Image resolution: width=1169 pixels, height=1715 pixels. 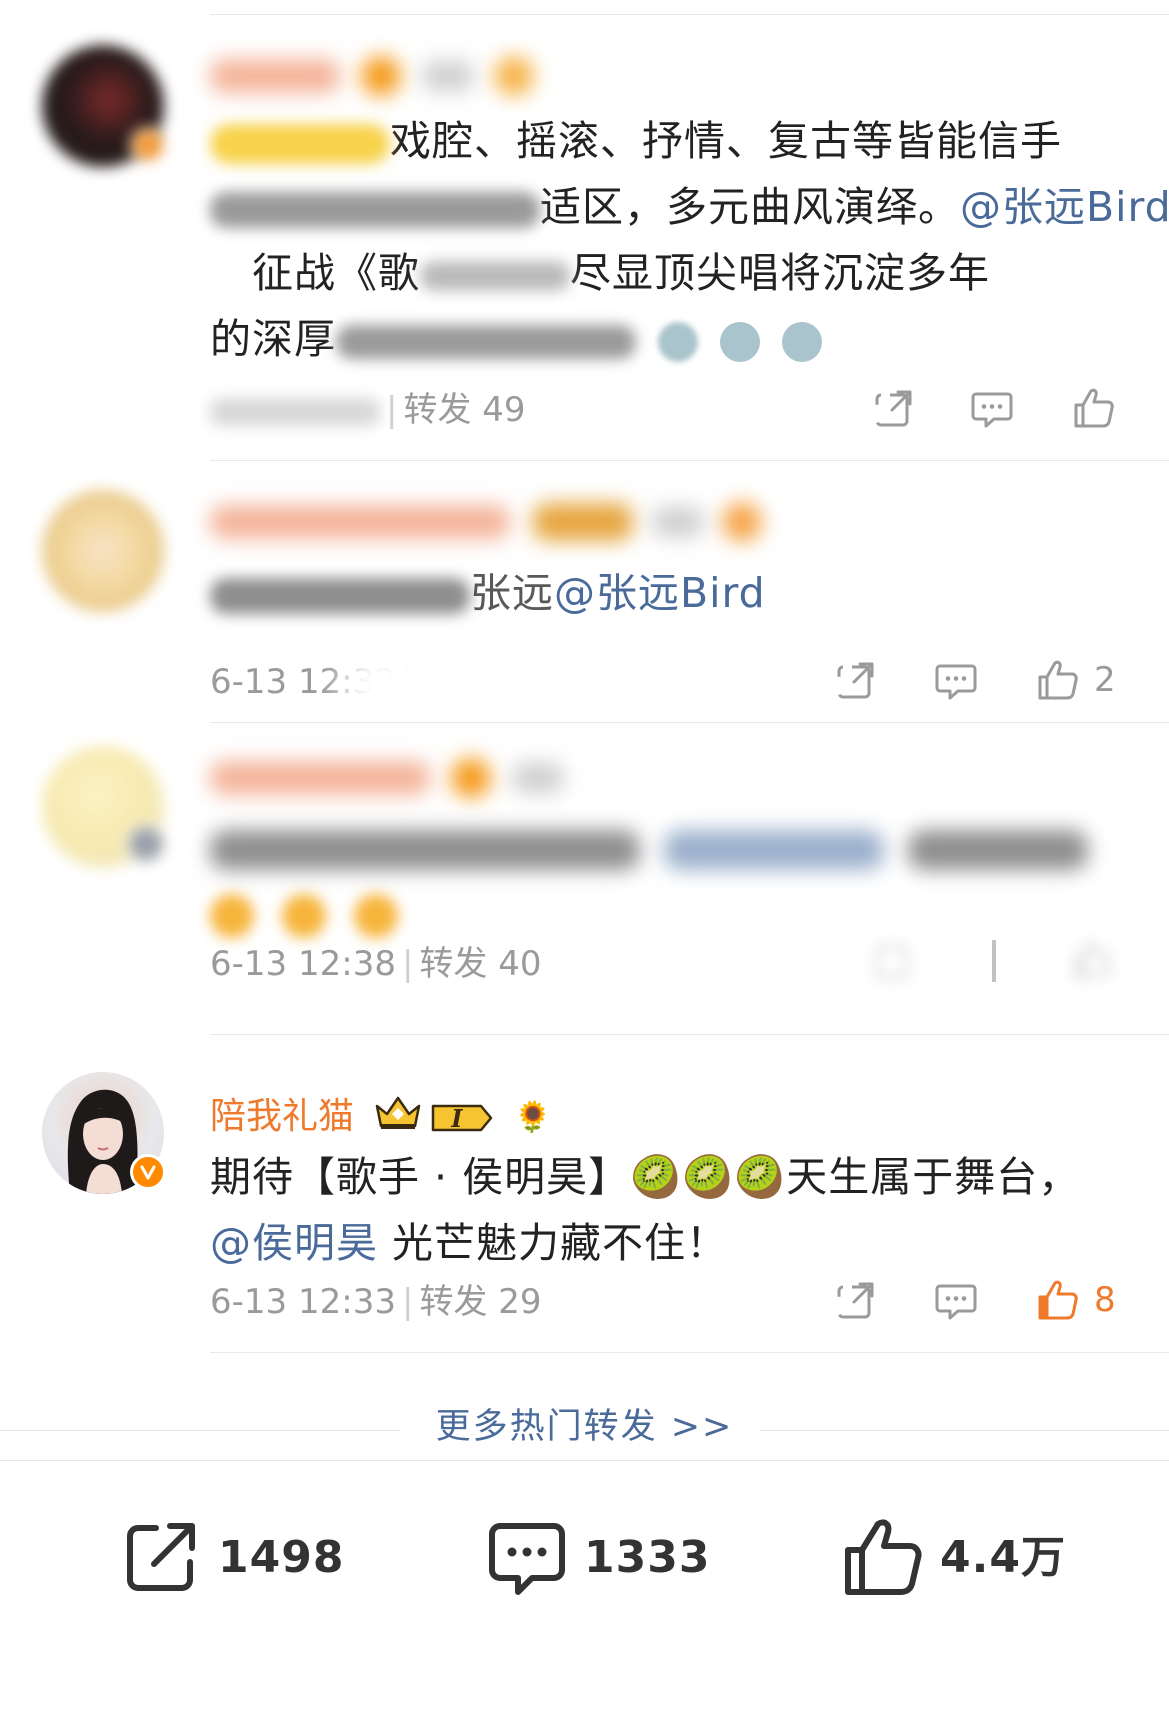 I want to click on action-row: 8, so click(x=584, y=1301).